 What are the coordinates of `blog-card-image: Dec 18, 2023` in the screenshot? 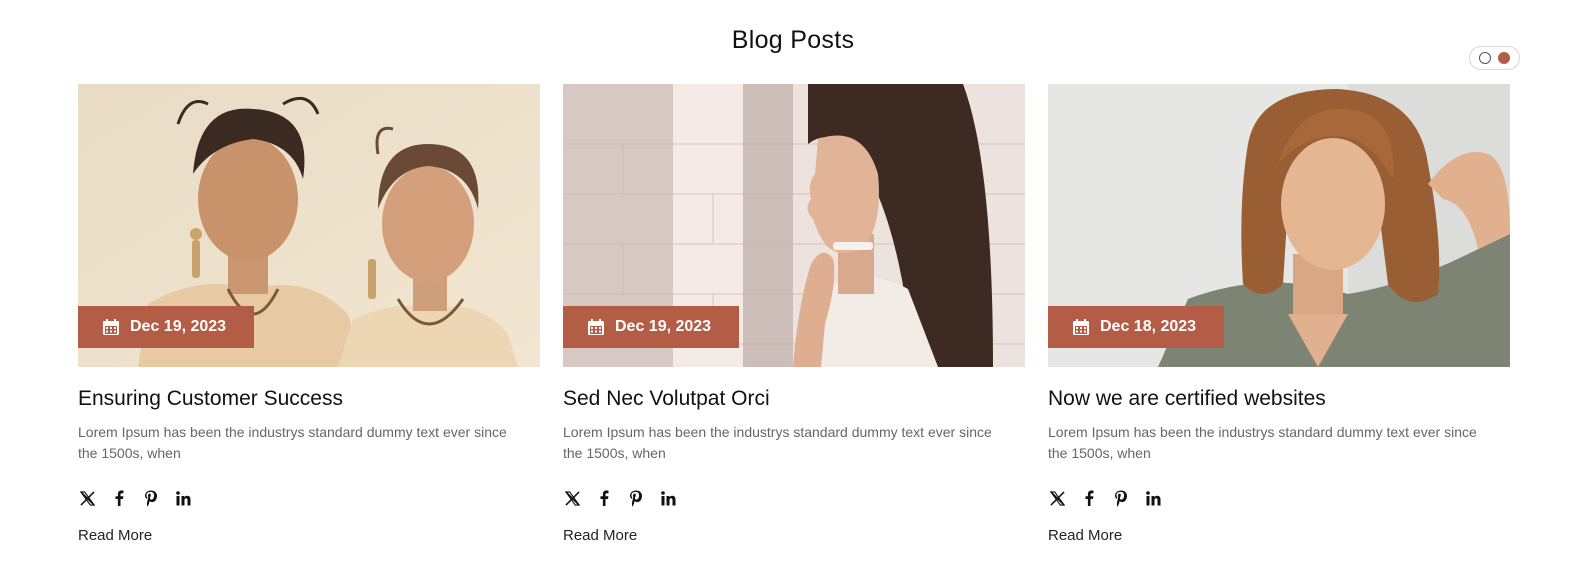 It's located at (1279, 225).